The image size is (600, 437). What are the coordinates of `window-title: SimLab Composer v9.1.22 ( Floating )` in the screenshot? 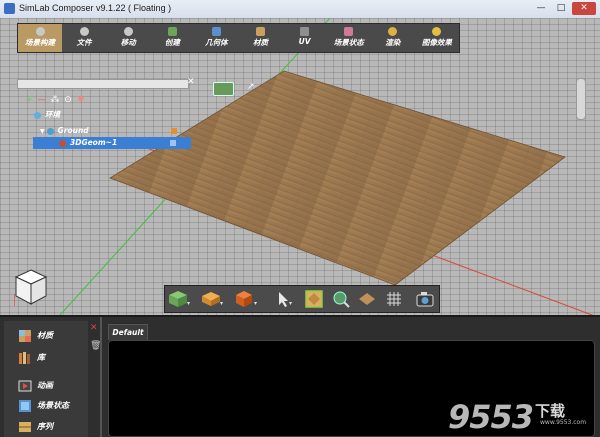 It's located at (95, 8).